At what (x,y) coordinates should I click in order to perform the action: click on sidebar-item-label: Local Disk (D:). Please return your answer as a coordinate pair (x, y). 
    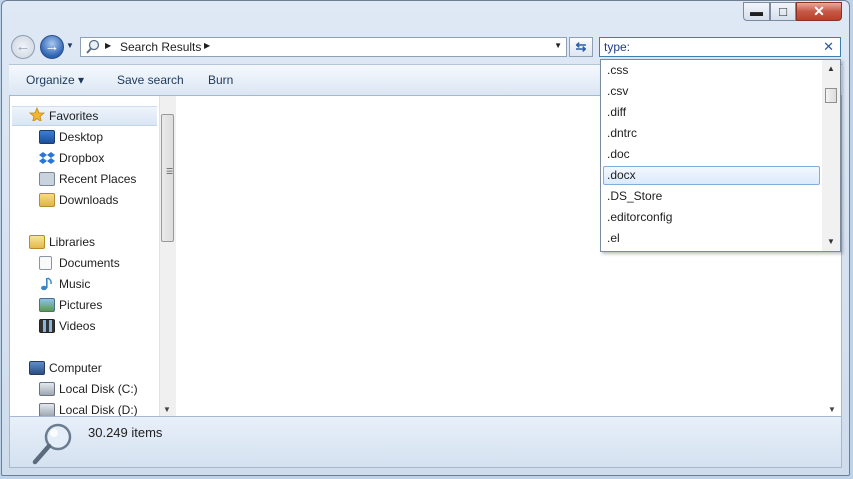
    Looking at the image, I should click on (98, 409).